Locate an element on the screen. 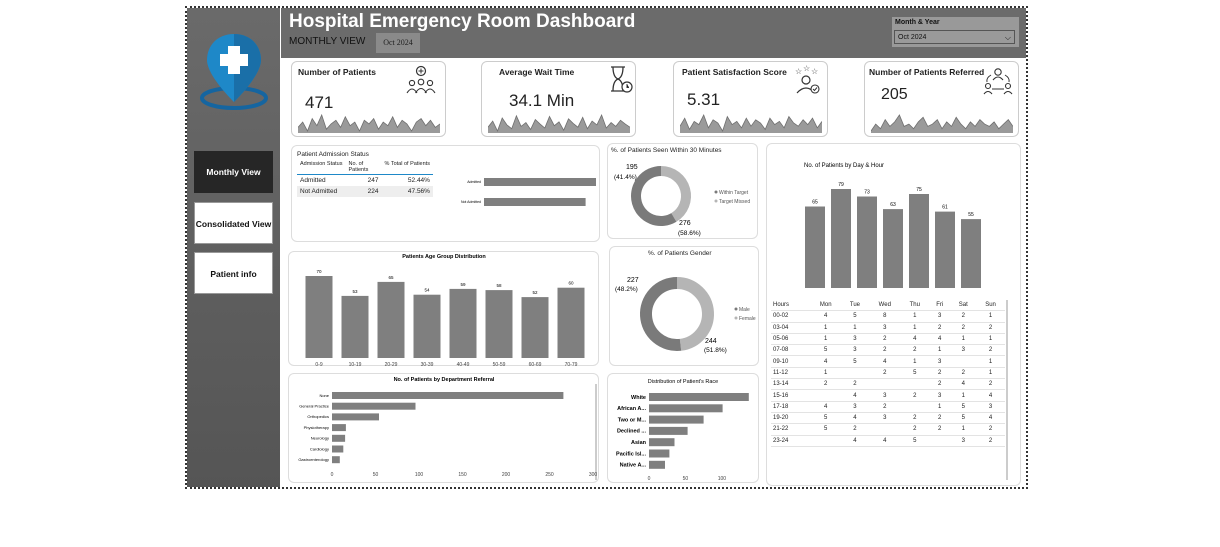 This screenshot has width=1220, height=547. chart-title: Distribution of Patient's Race is located at coordinates (683, 382).